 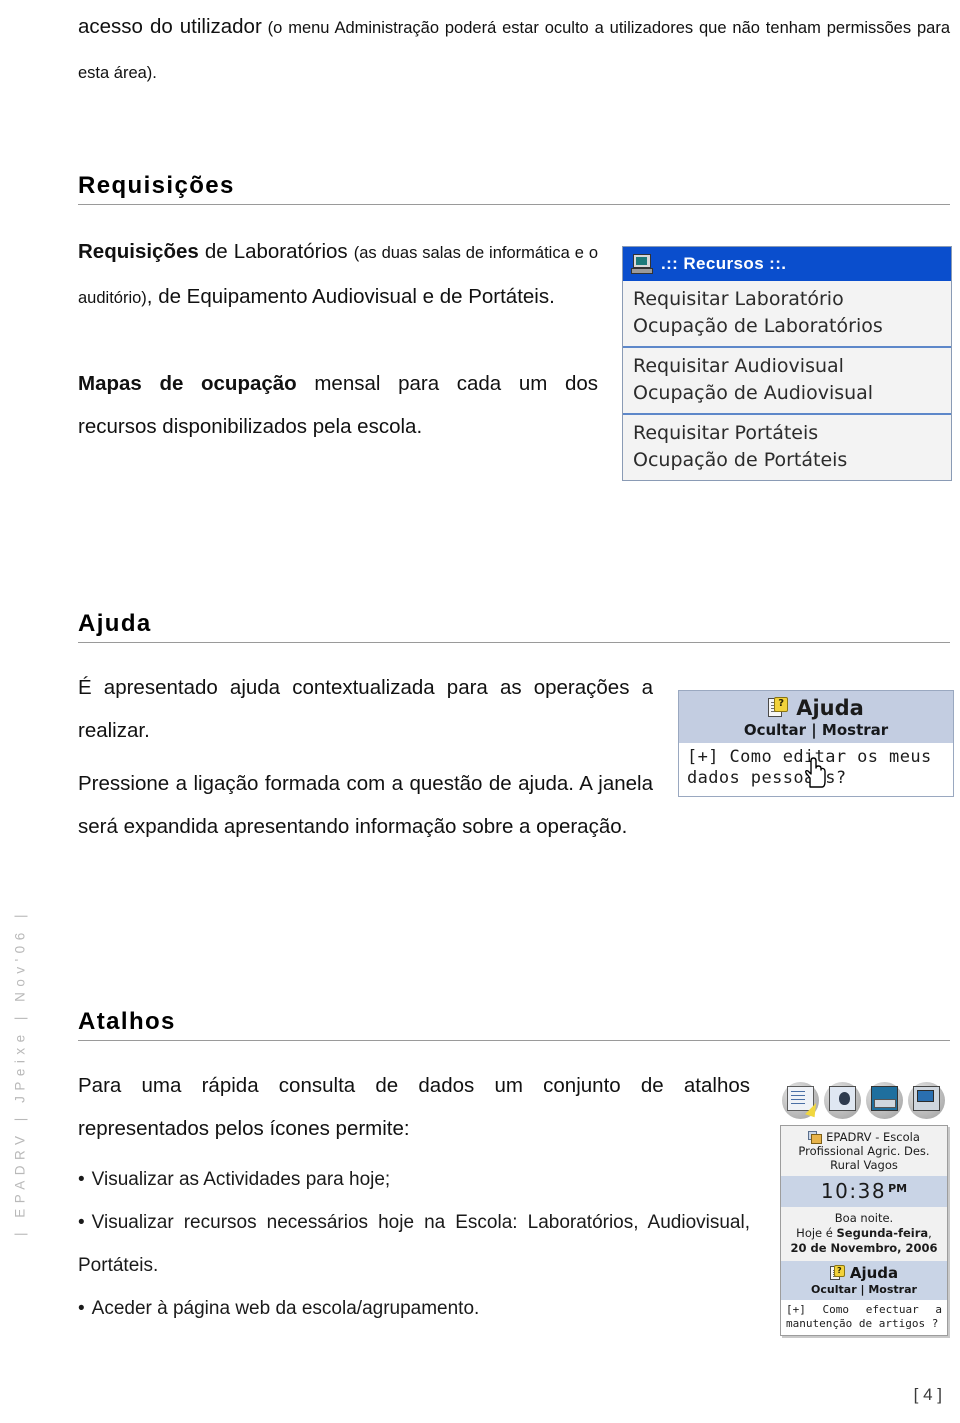 What do you see at coordinates (792, 326) in the screenshot?
I see `menu-item-ocupacao-laboratorios: Ocupação de Laboratórios` at bounding box center [792, 326].